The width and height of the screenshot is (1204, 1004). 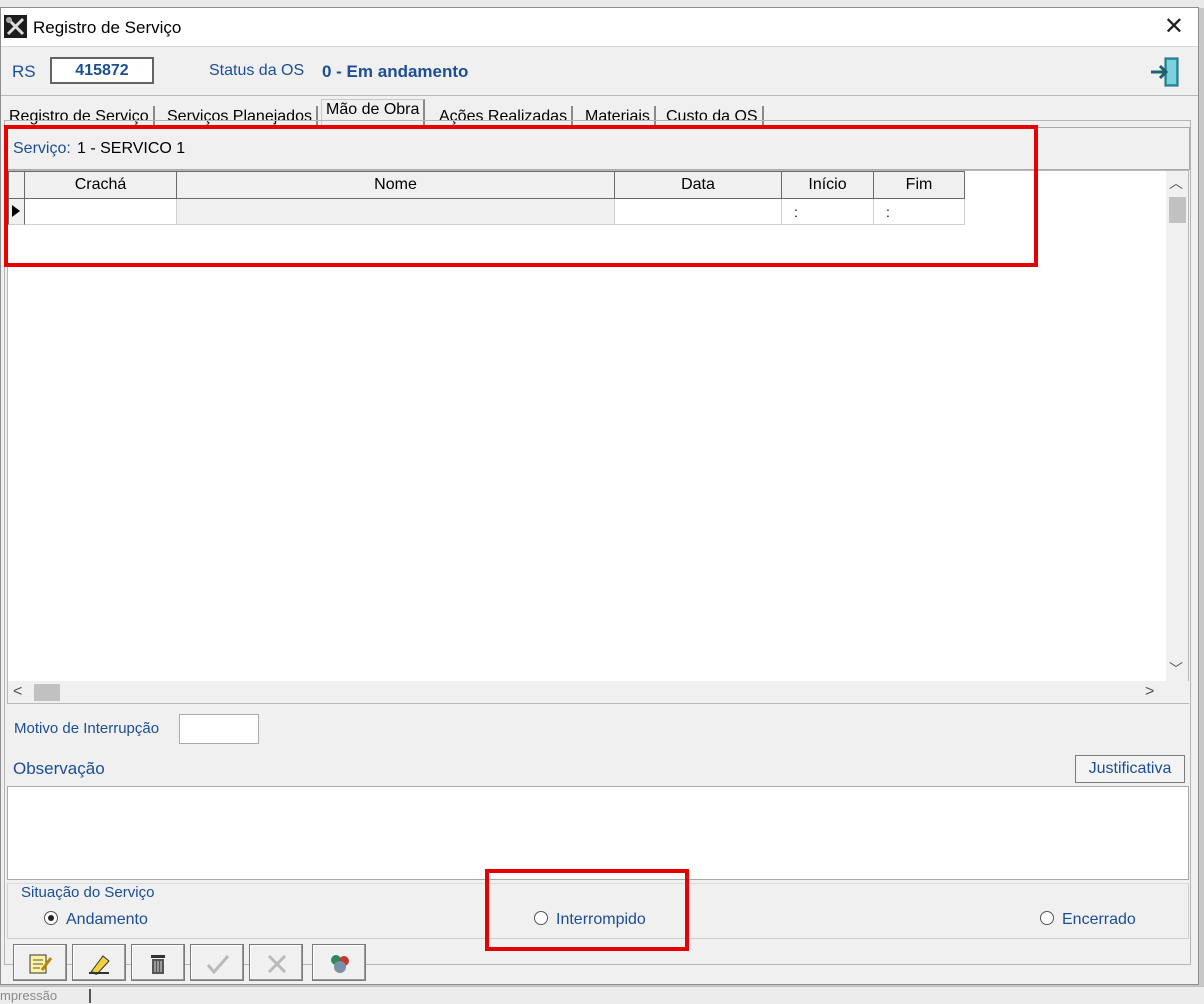 I want to click on app-tools-icon, so click(x=15, y=26).